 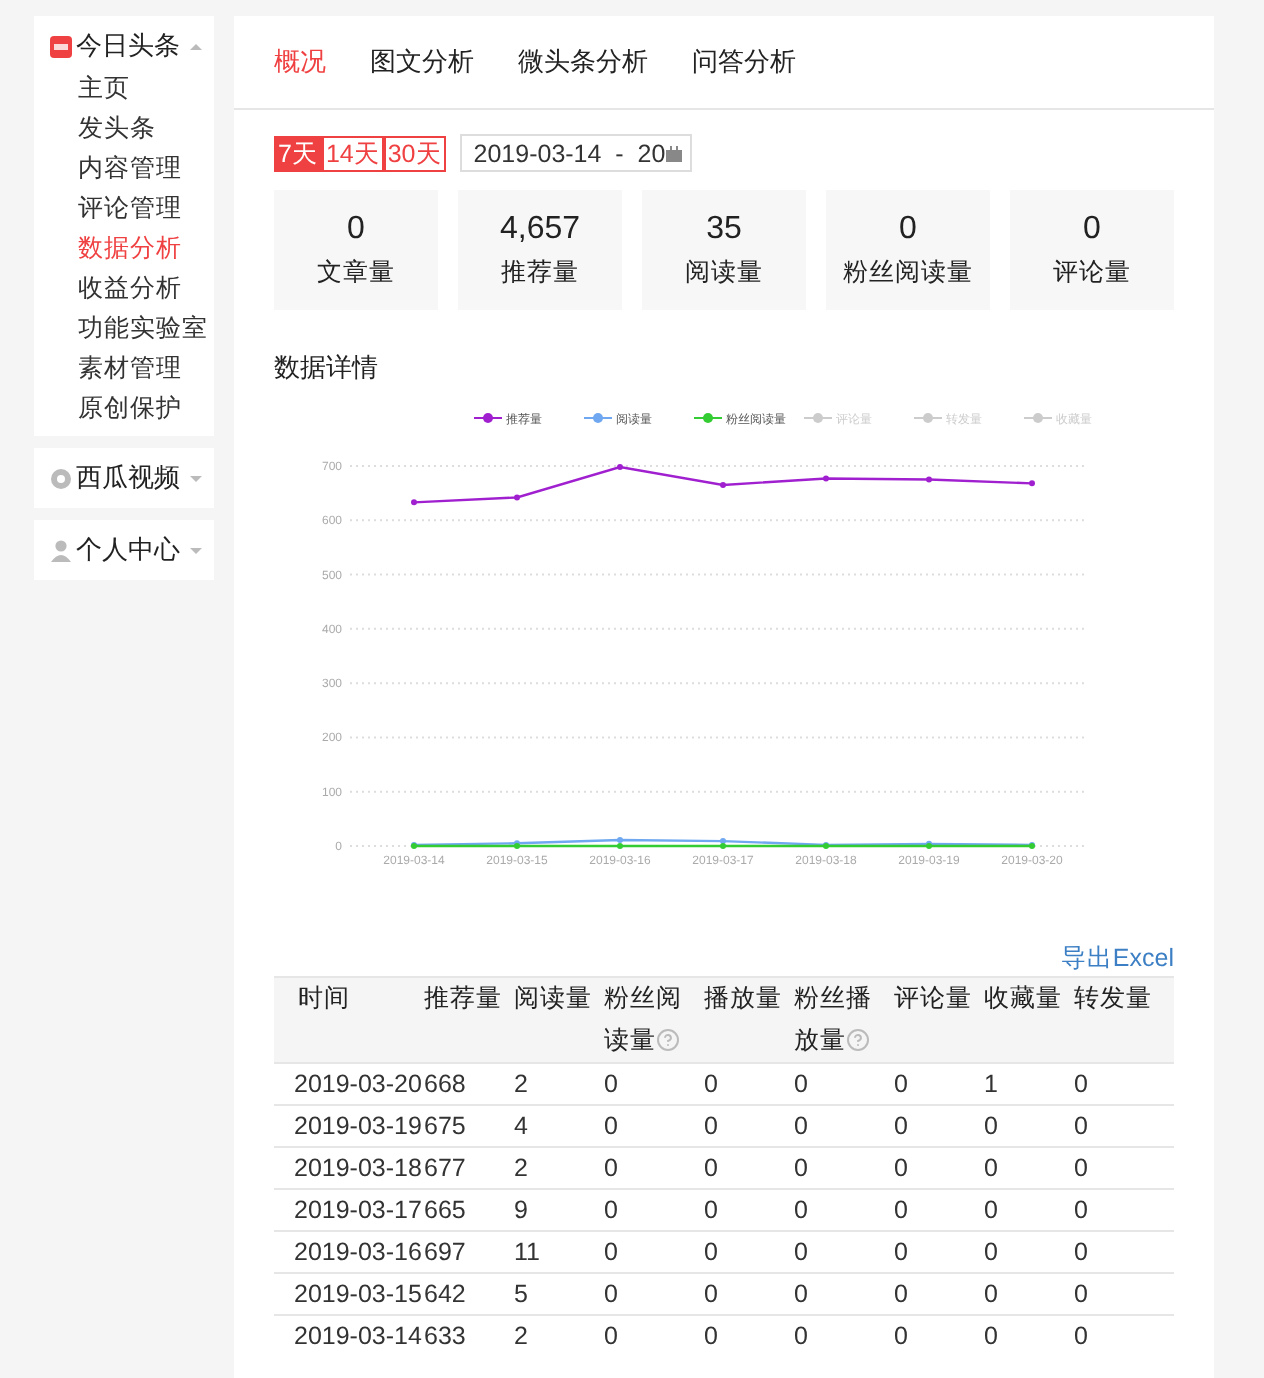 What do you see at coordinates (132, 88) in the screenshot?
I see `sidebar-item: 主页` at bounding box center [132, 88].